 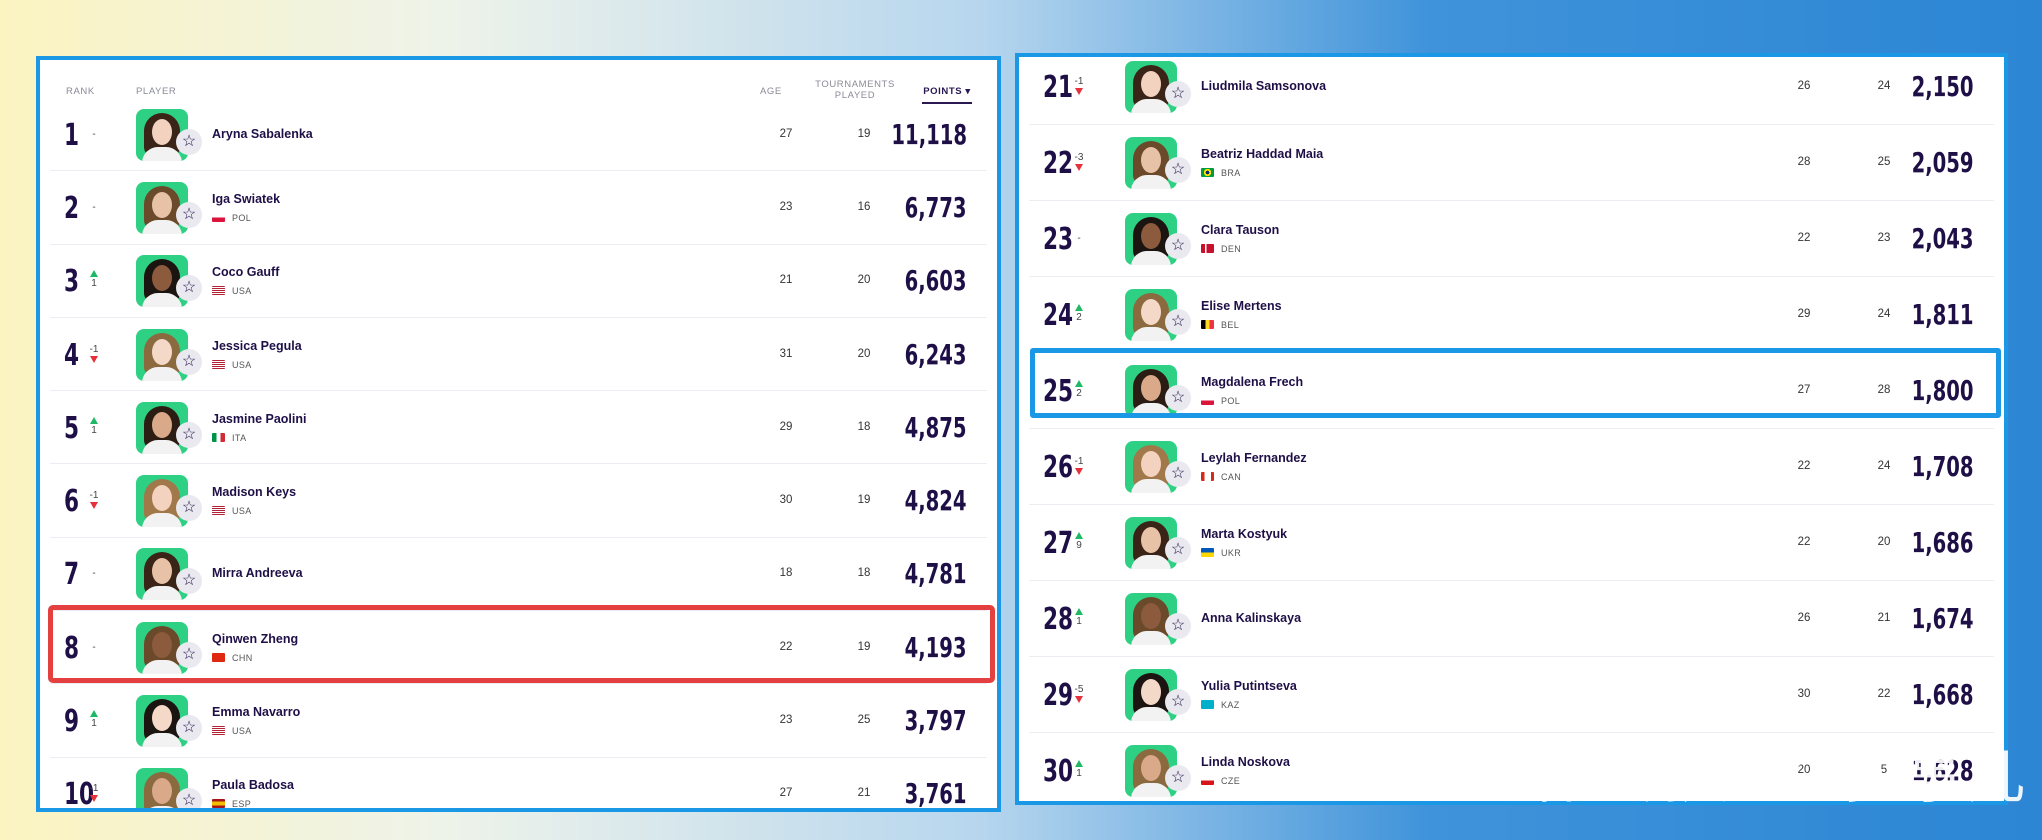 I want to click on player-name: Coco Gauff, so click(x=245, y=272).